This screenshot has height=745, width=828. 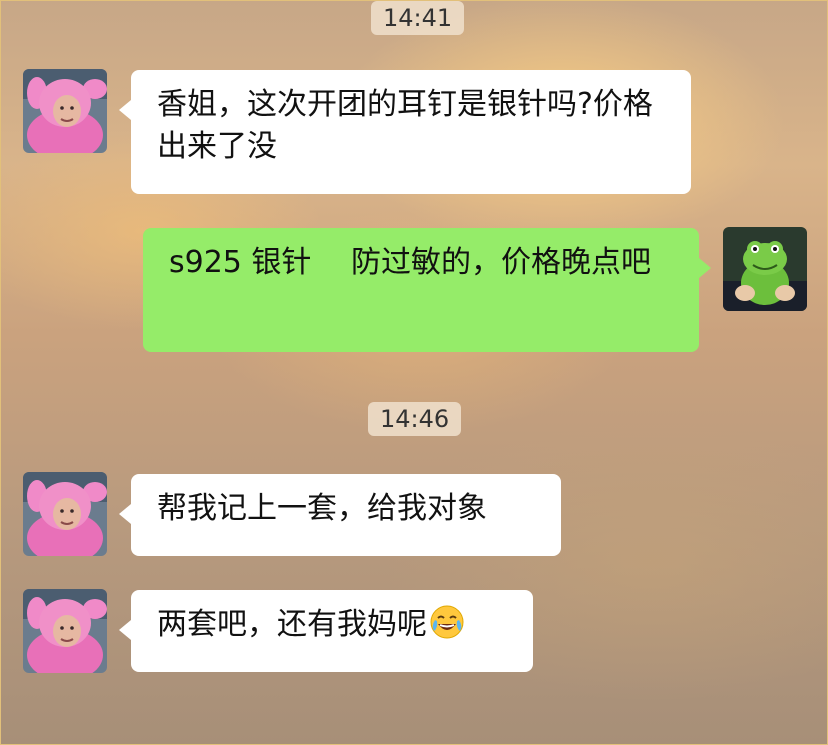 I want to click on message-bubble-outgoing: s925 银针 防过敏的，价格晚点吧, so click(x=427, y=290).